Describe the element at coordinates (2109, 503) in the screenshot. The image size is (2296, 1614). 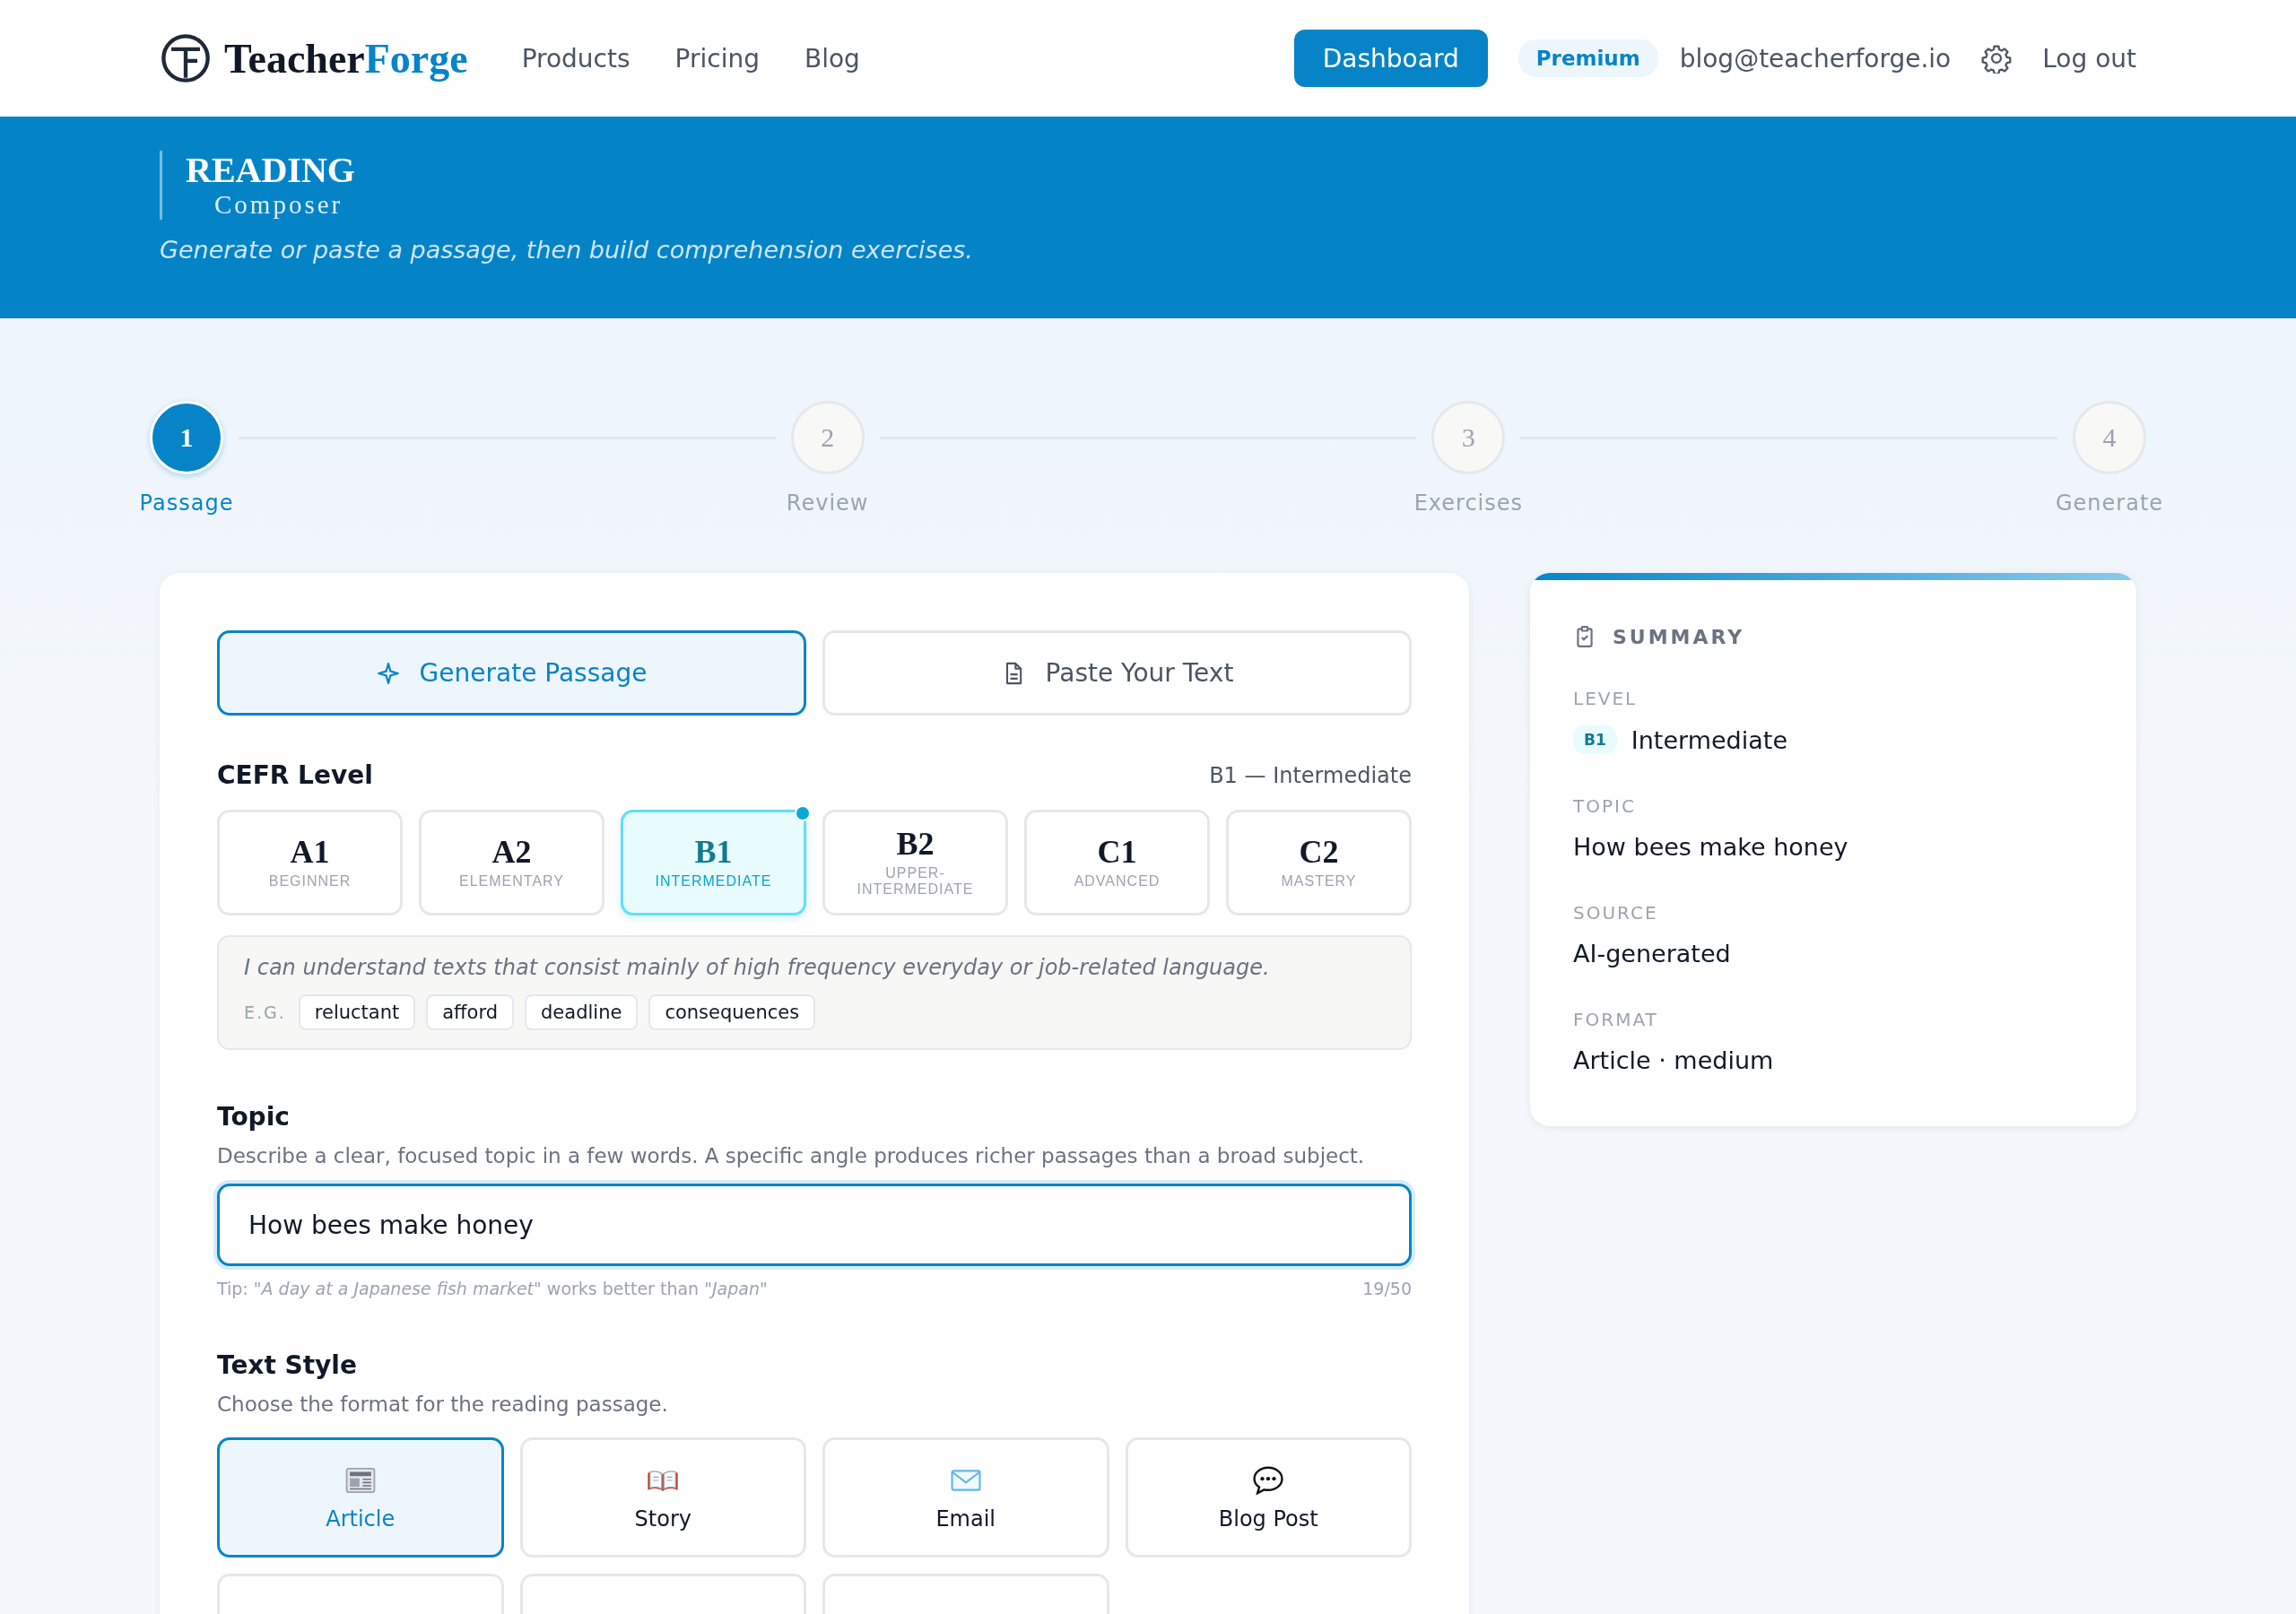
I see `step-label: Generate` at that location.